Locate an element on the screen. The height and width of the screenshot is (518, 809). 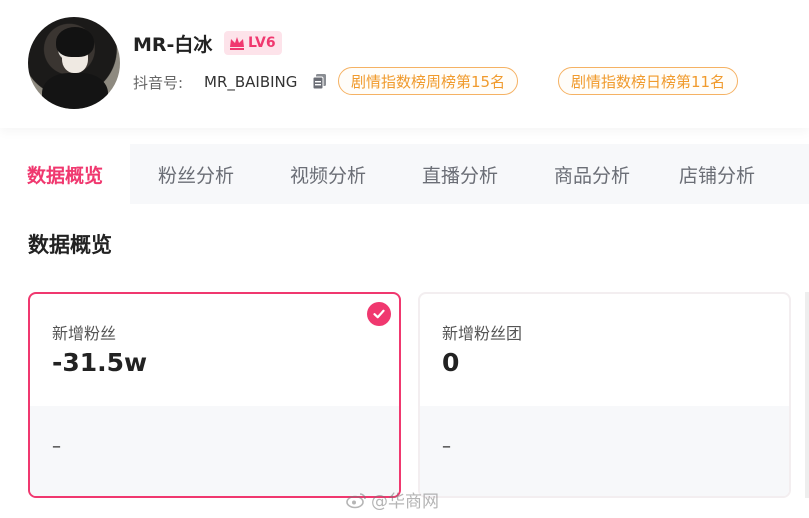
copy-icon is located at coordinates (319, 81).